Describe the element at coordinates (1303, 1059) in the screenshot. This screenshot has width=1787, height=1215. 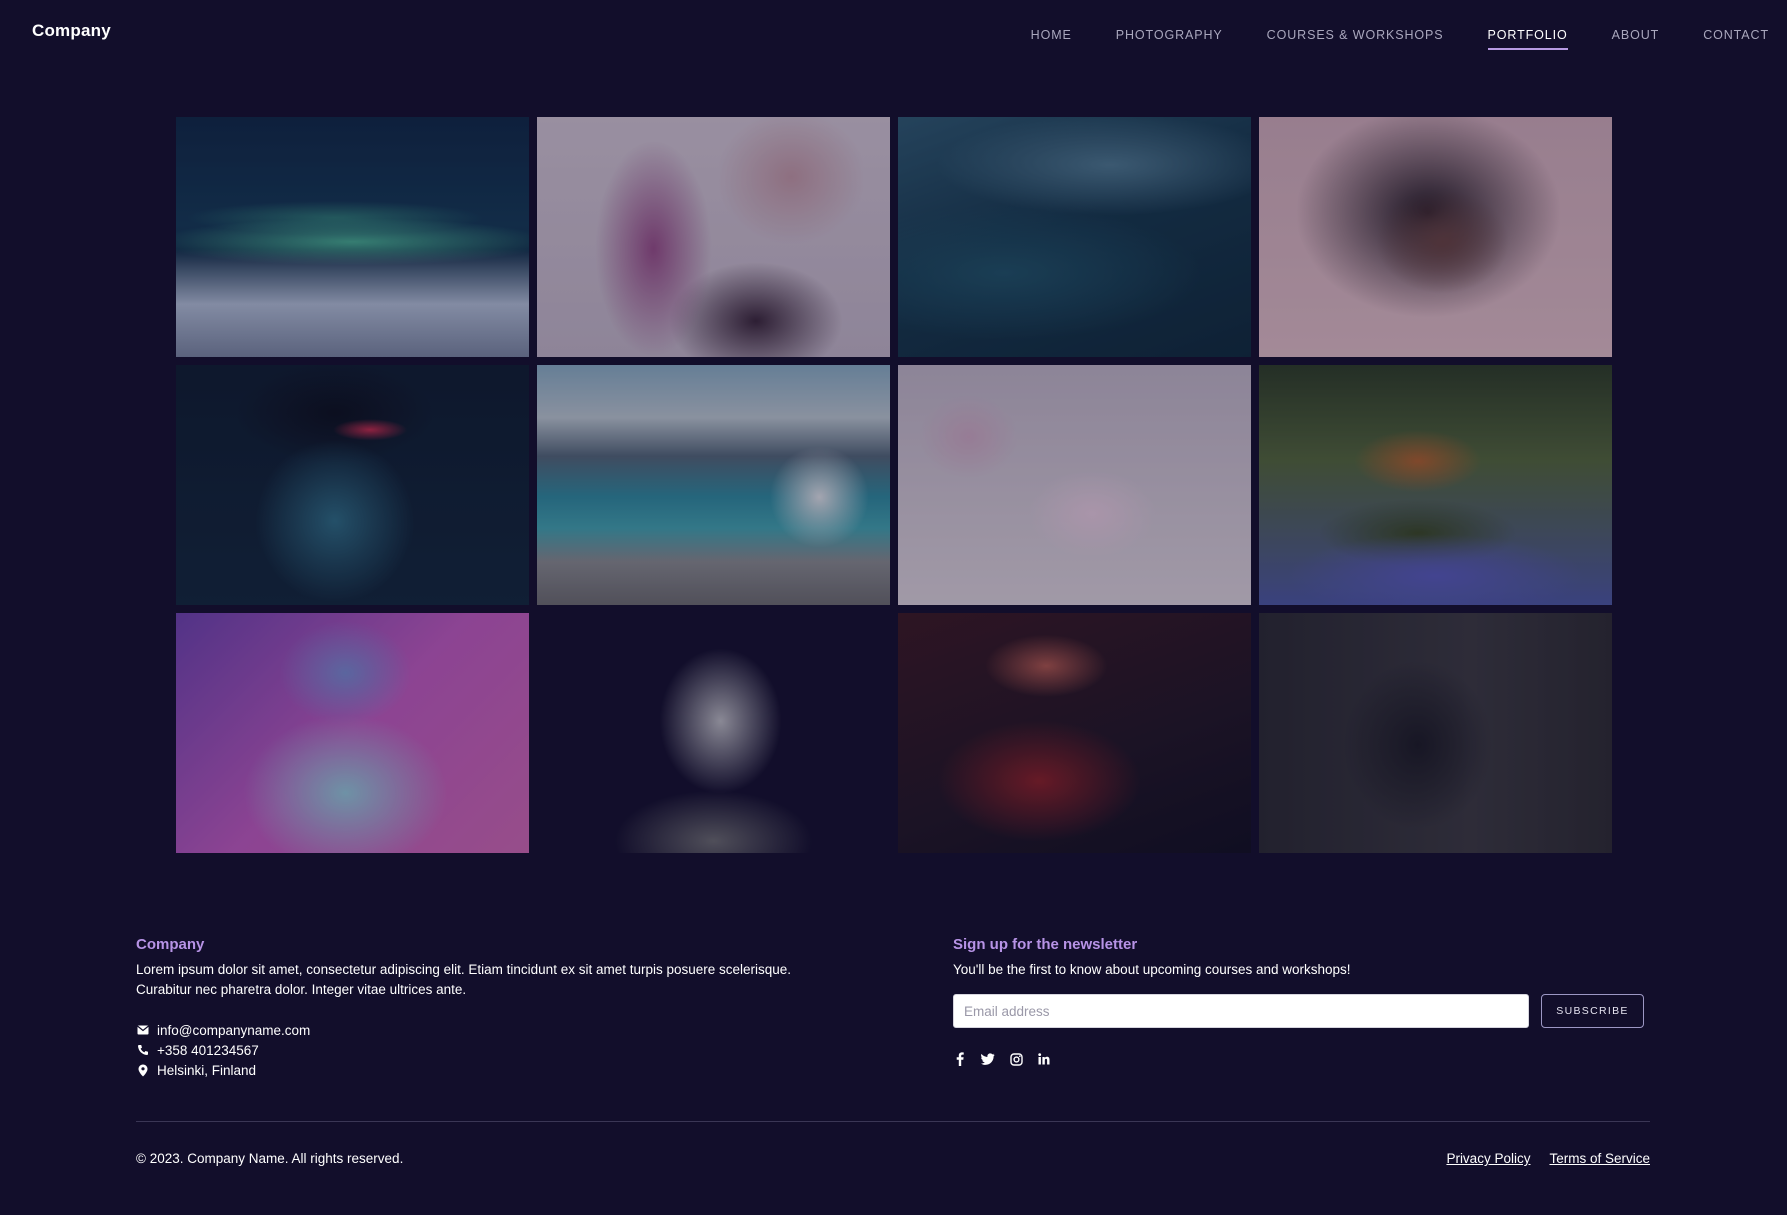
I see `social-links` at that location.